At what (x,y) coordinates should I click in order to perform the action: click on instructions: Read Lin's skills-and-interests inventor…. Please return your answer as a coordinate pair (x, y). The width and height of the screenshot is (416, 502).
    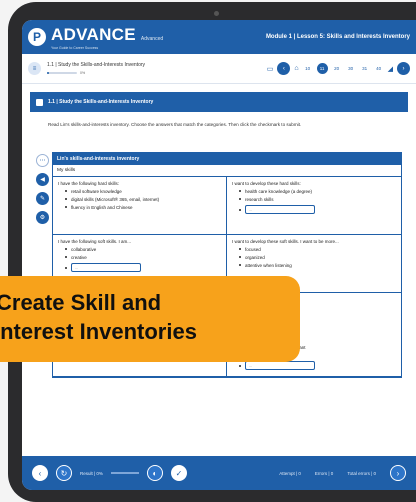
    Looking at the image, I should click on (175, 124).